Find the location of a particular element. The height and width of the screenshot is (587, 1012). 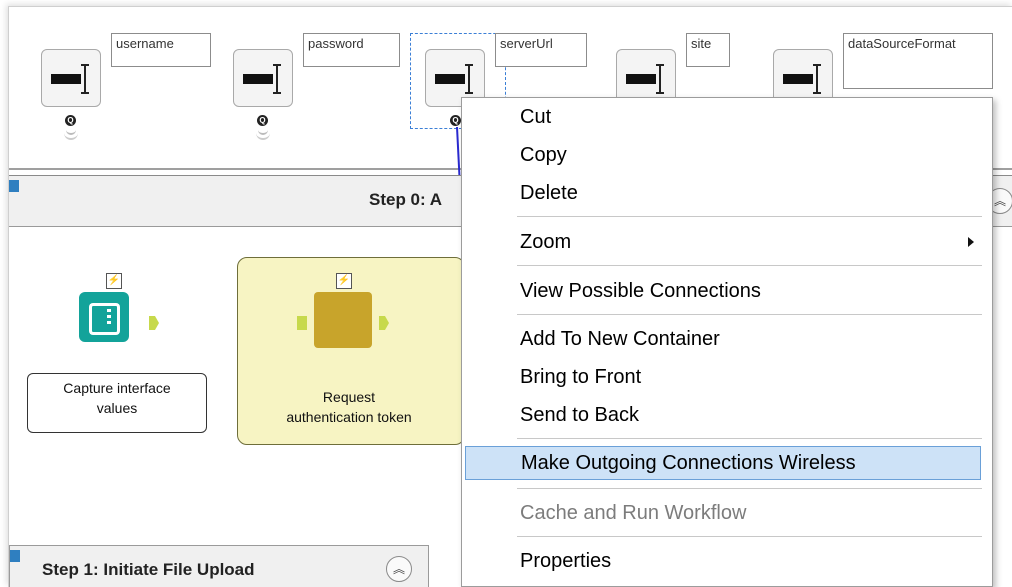

download-tool-icon is located at coordinates (343, 320).